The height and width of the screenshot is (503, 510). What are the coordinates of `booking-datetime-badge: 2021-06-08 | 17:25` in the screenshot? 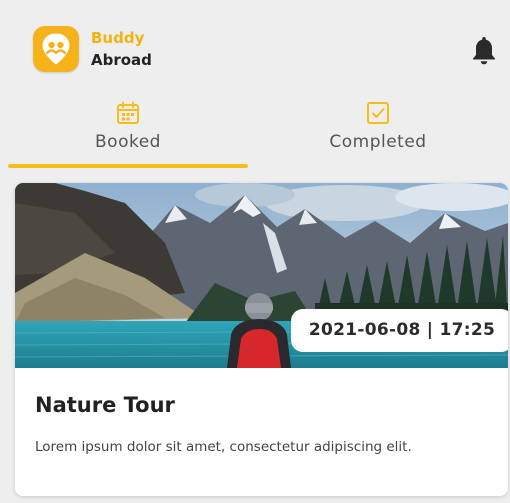 It's located at (399, 330).